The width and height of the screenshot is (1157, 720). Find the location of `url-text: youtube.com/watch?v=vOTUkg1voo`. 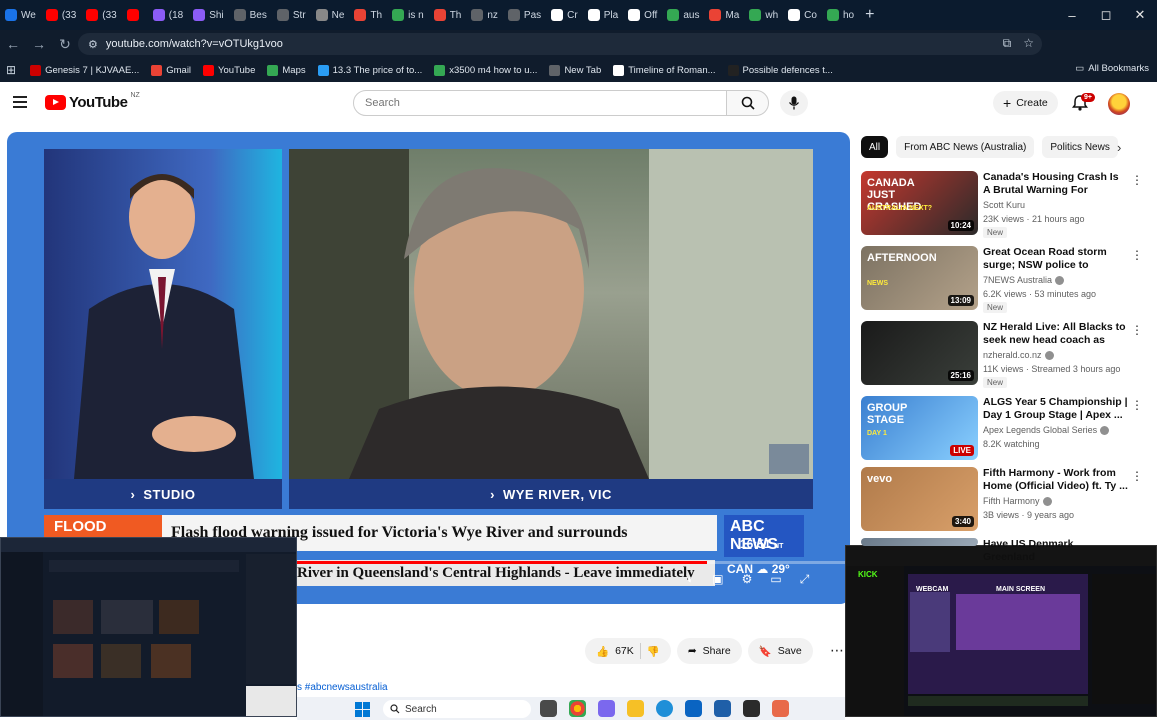

url-text: youtube.com/watch?v=vOTUkg1voo is located at coordinates (194, 44).